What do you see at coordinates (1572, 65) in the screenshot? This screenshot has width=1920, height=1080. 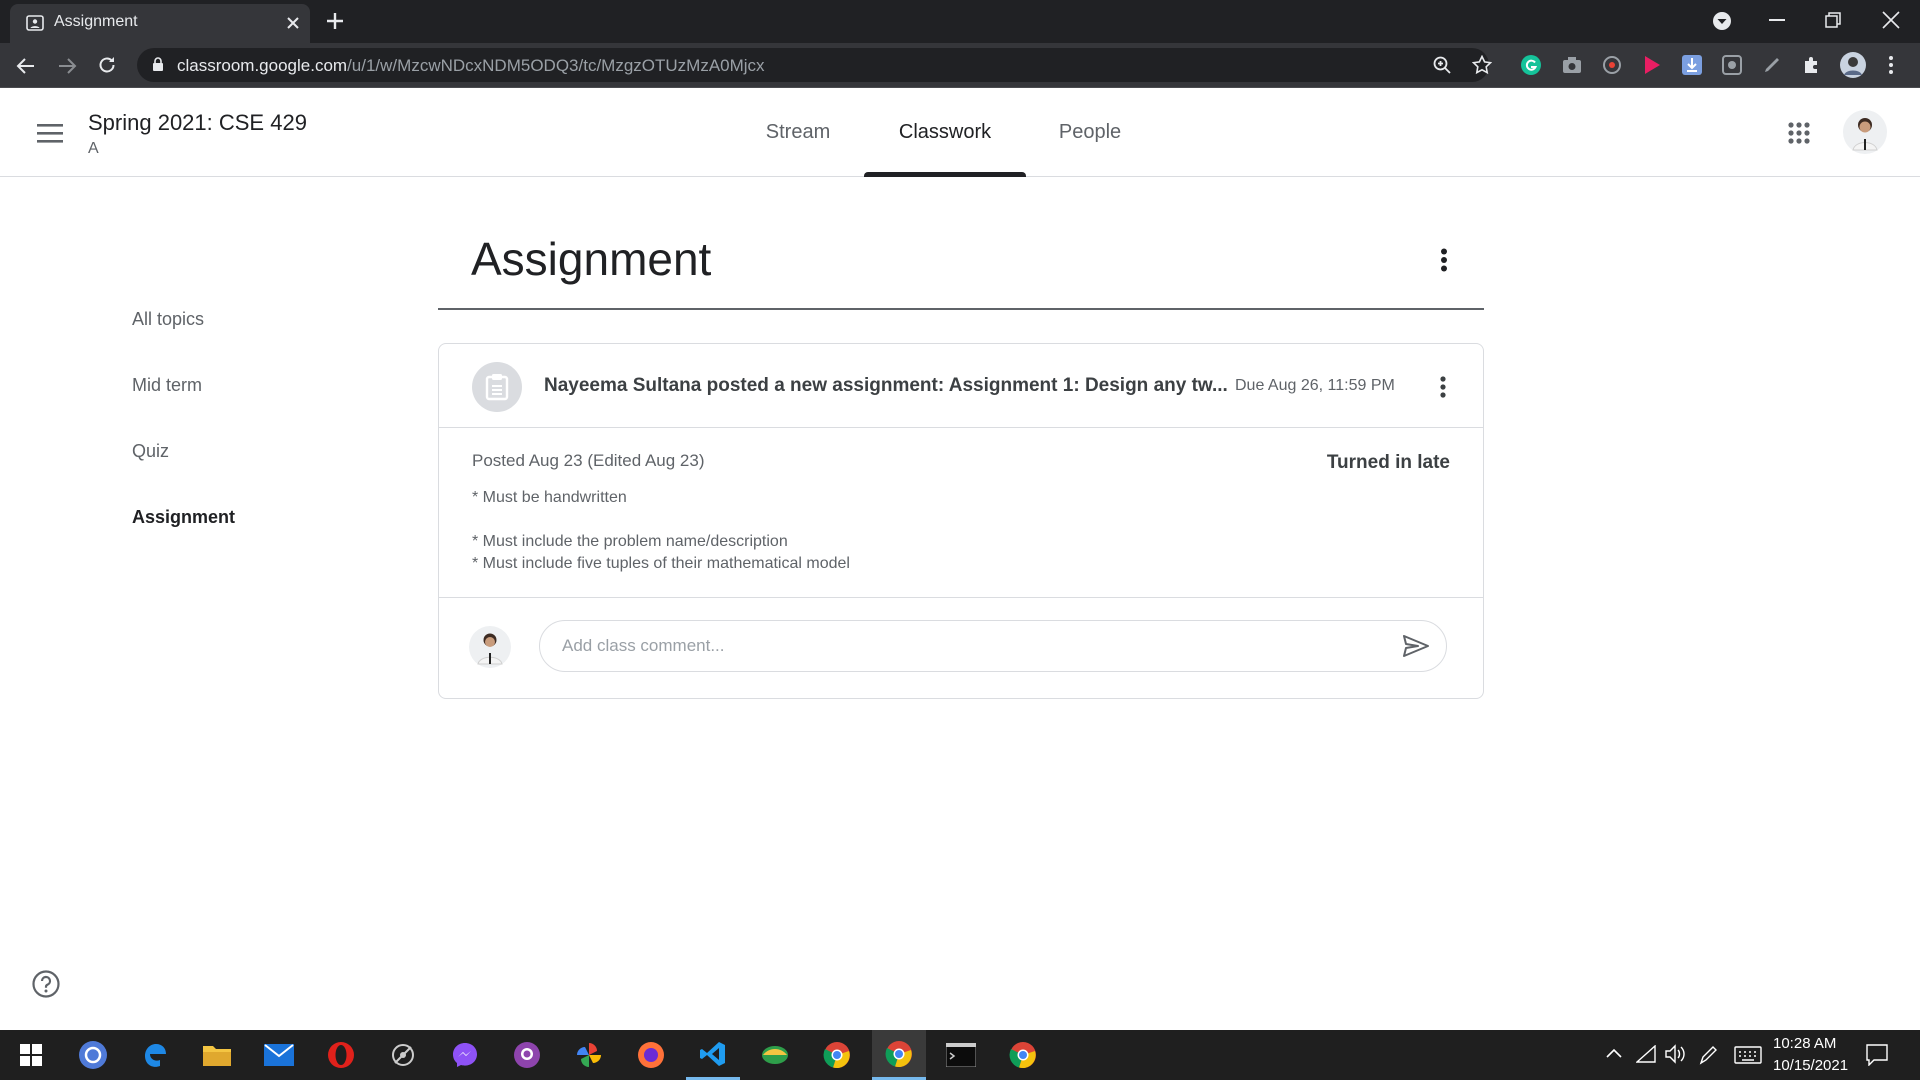 I see `camera-extension-icon` at bounding box center [1572, 65].